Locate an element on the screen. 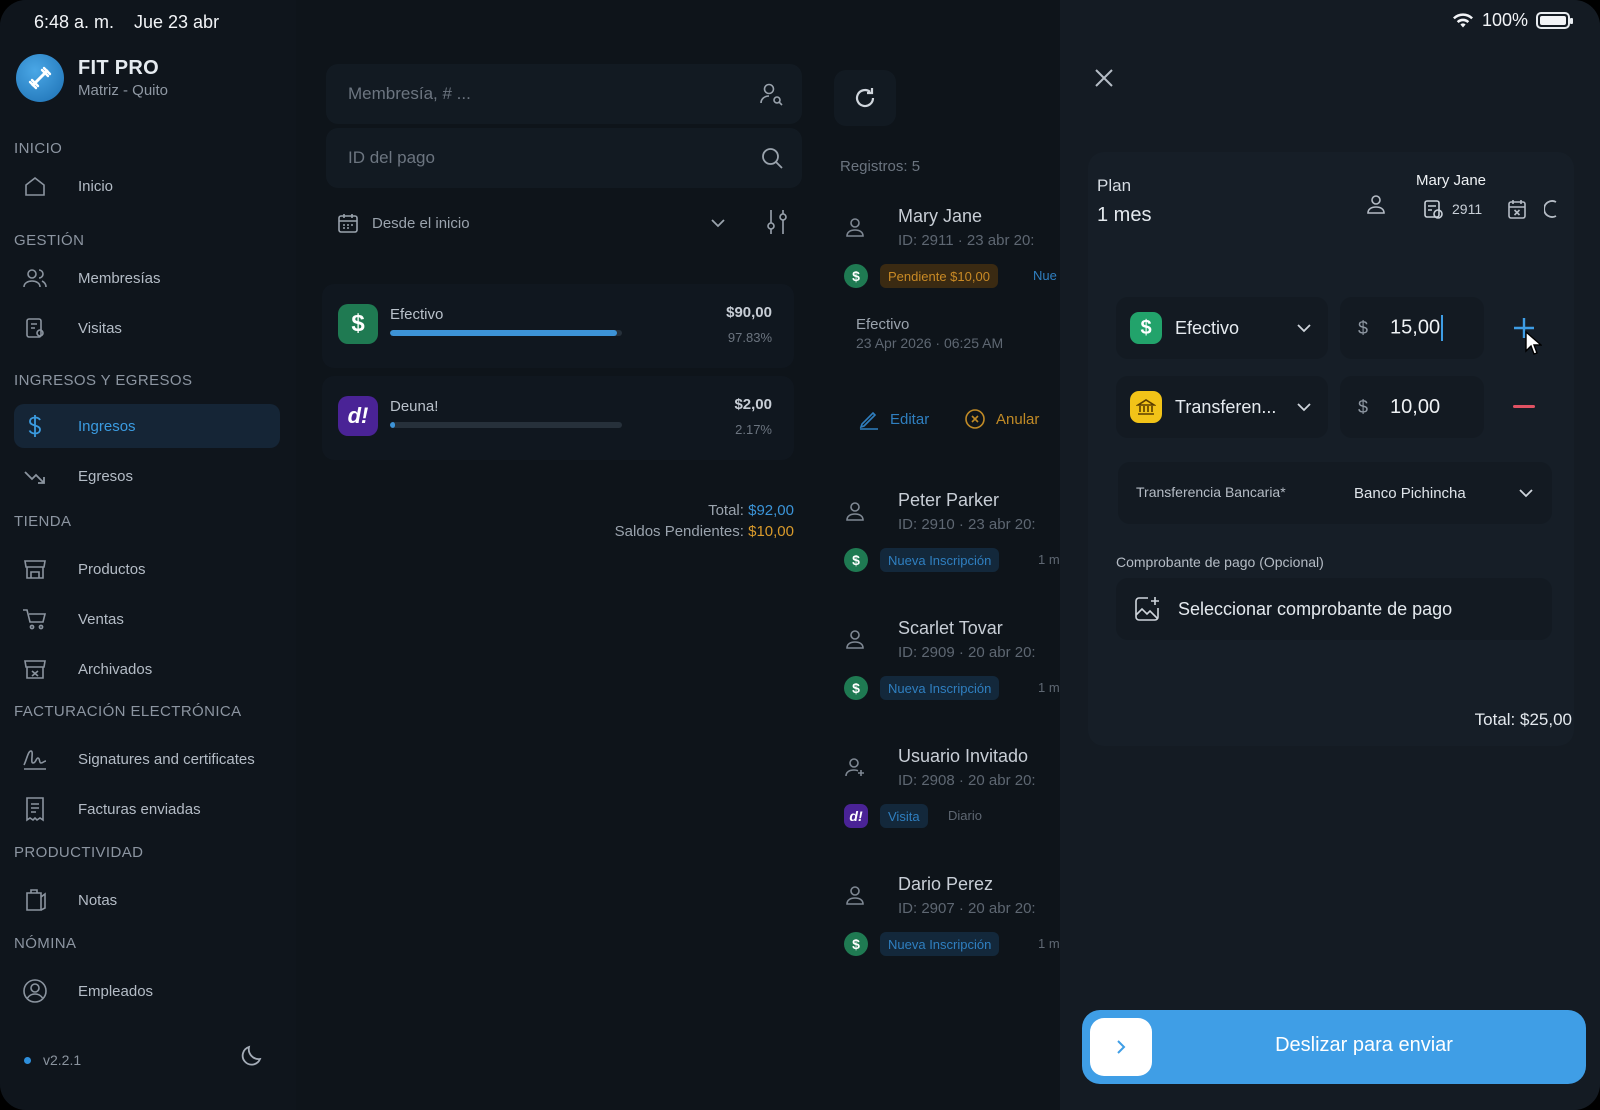  payment-method-select-1: $ Efectivo is located at coordinates (1222, 328).